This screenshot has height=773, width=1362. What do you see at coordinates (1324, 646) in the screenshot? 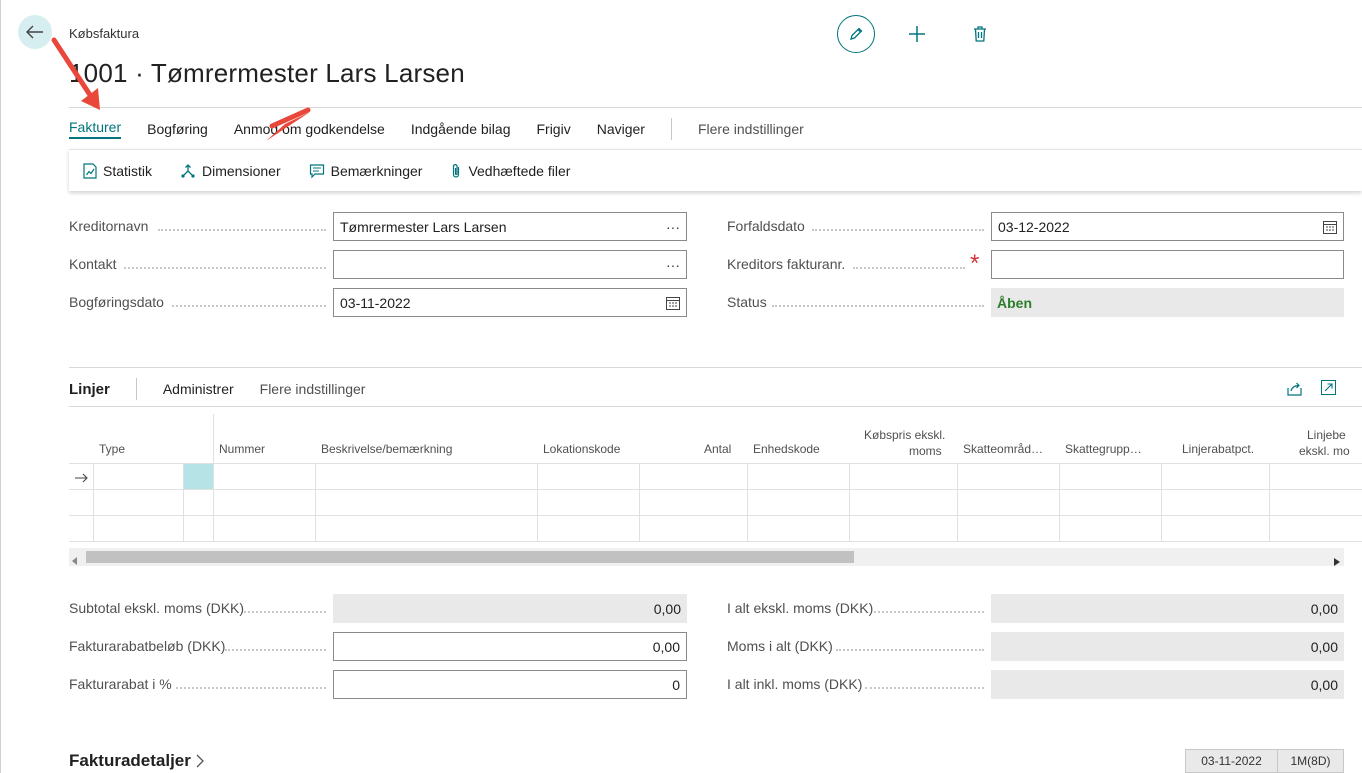
I see `moms-value: 0,00` at bounding box center [1324, 646].